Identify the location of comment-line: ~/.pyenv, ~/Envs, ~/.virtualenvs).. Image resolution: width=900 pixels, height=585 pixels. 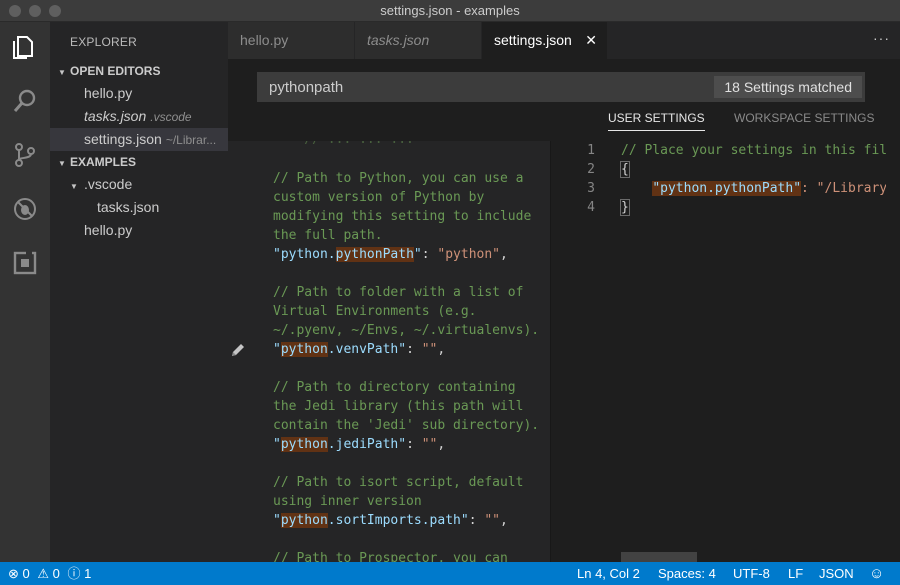
(406, 330).